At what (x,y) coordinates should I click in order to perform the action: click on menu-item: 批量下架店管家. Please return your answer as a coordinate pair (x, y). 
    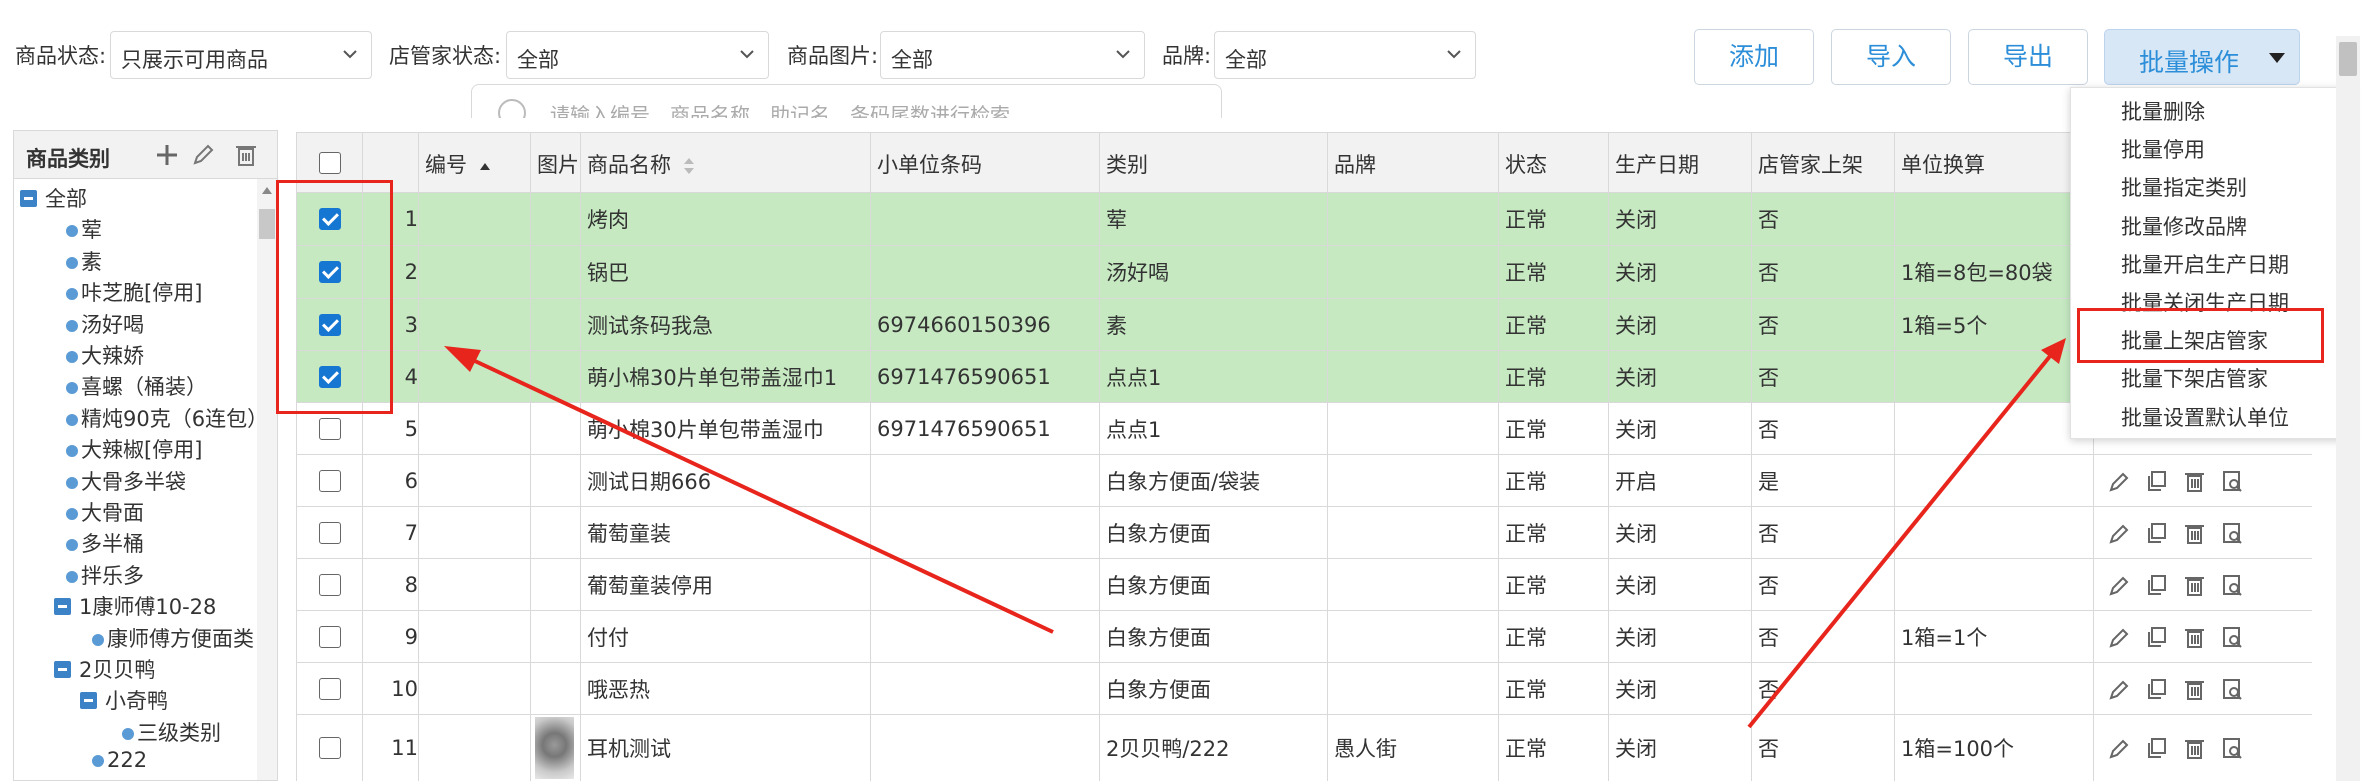
    Looking at the image, I should click on (2194, 378).